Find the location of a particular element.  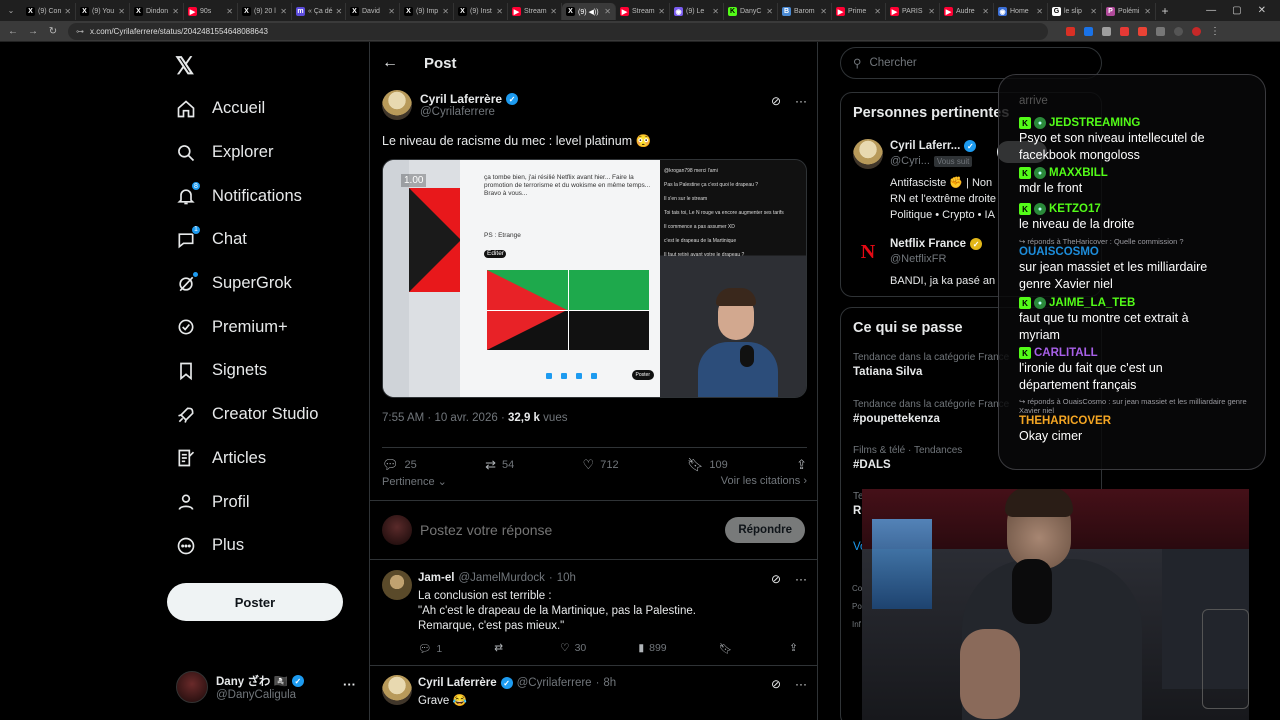

maximize-icon: ▢ is located at coordinates (1236, 10).